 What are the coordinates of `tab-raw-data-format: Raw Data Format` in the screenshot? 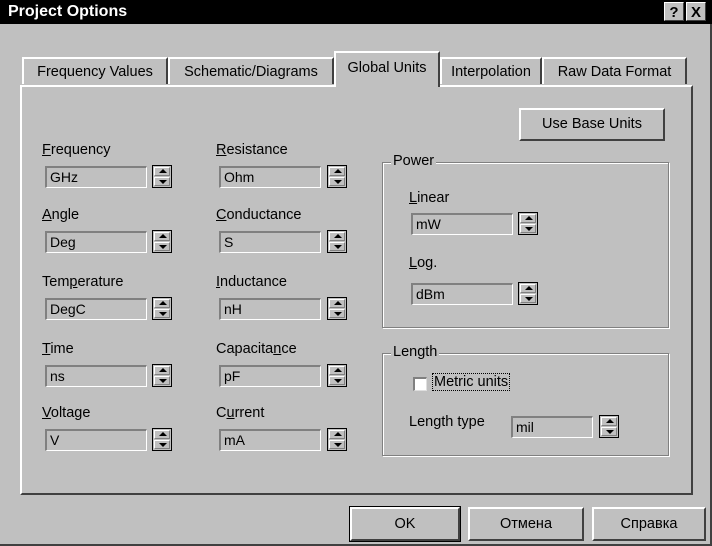 It's located at (614, 70).